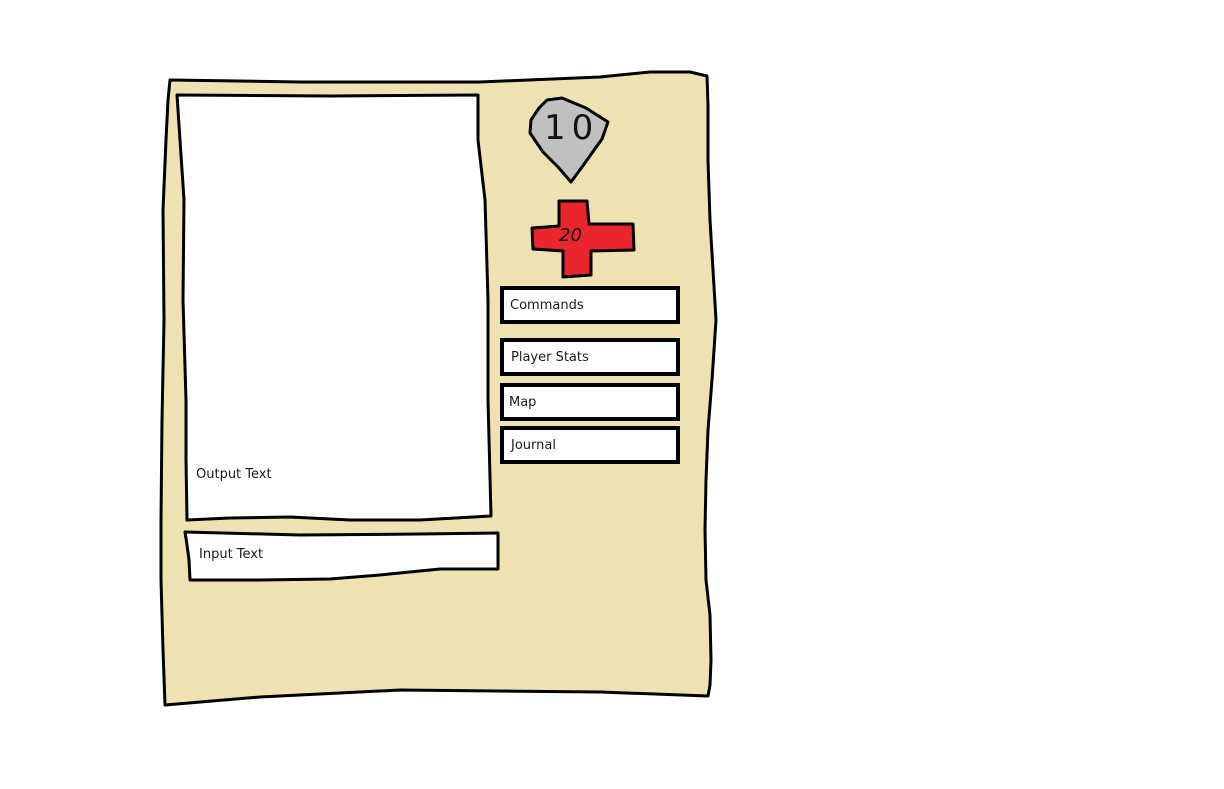 This screenshot has width=1224, height=789. Describe the element at coordinates (590, 357) in the screenshot. I see `player-stats-button: Player Stats` at that location.